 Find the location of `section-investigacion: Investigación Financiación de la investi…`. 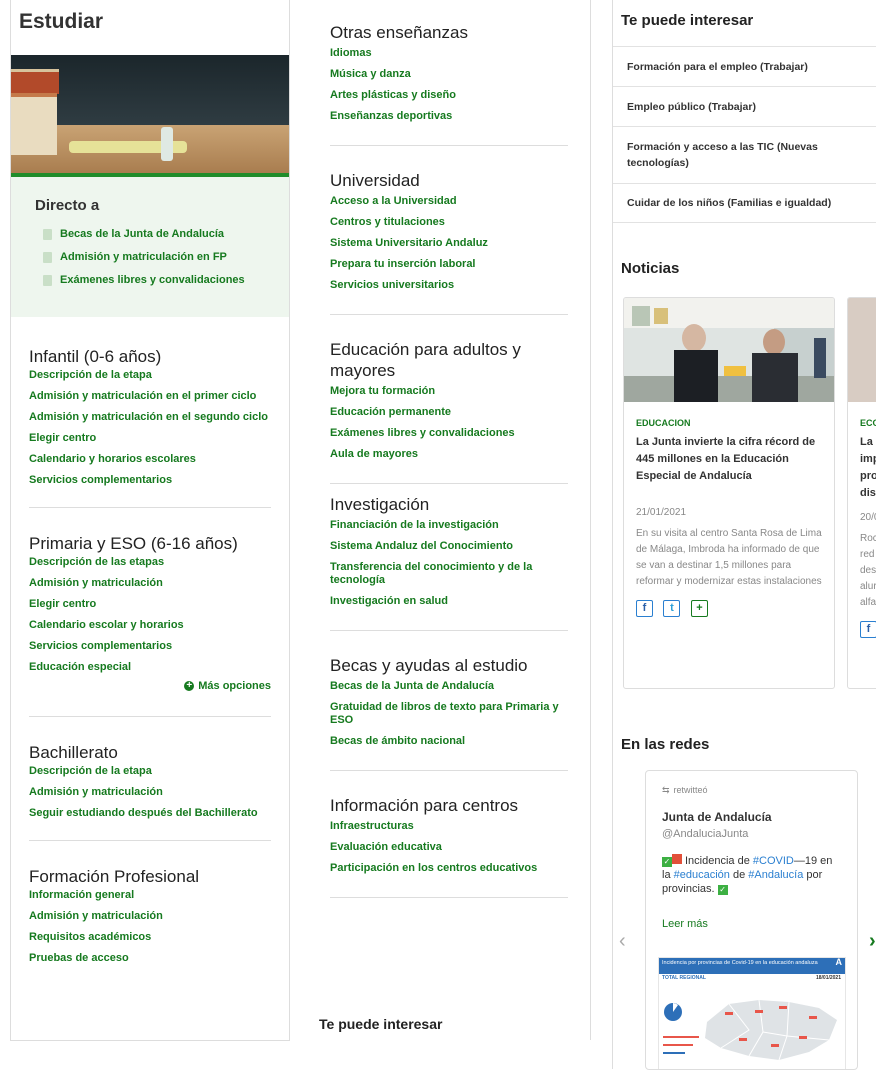

section-investigacion: Investigación Financiación de la investi… is located at coordinates (452, 551).